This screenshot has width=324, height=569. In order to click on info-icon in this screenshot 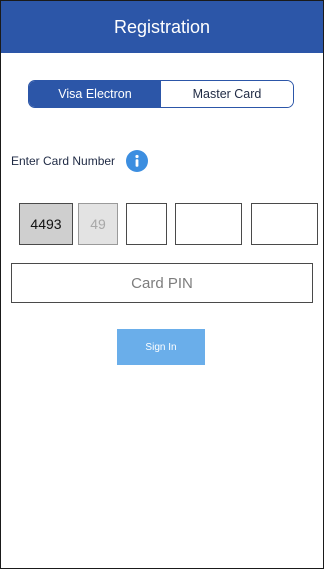, I will do `click(137, 161)`.